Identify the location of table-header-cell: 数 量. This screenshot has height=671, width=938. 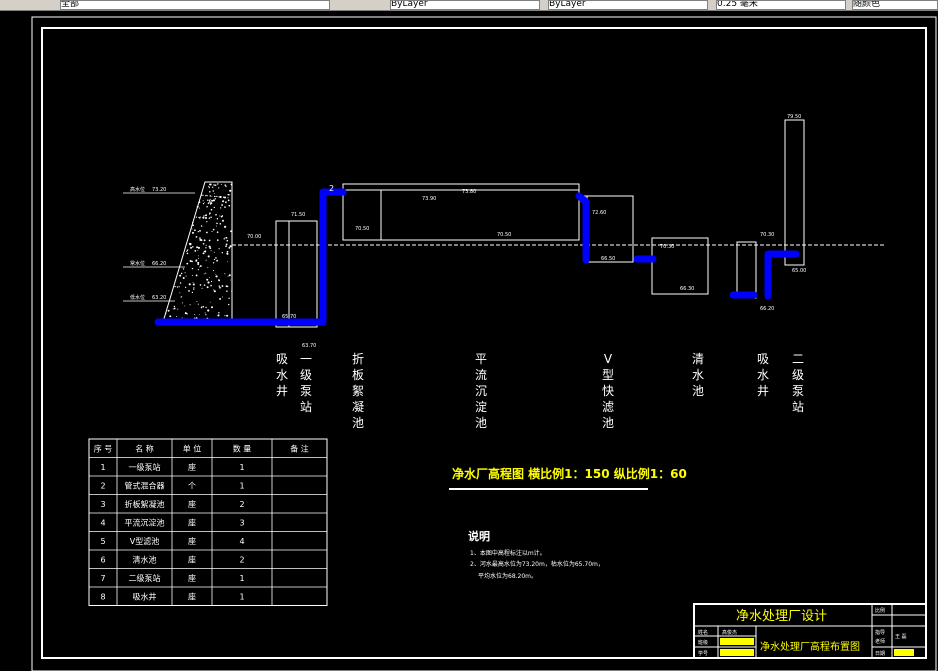
(242, 448).